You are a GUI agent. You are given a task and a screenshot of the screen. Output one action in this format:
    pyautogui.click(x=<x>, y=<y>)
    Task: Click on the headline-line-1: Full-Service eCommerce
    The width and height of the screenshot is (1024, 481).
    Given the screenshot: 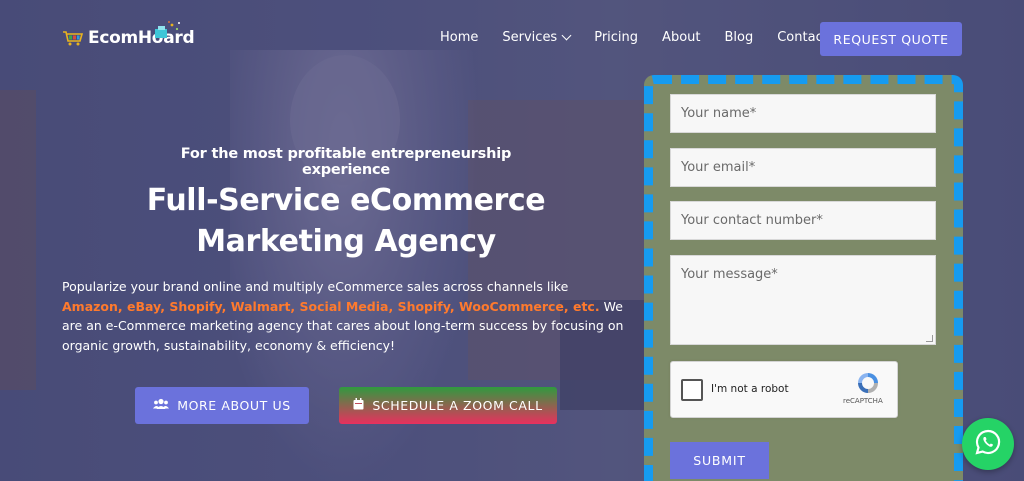 What is the action you would take?
    pyautogui.click(x=346, y=200)
    